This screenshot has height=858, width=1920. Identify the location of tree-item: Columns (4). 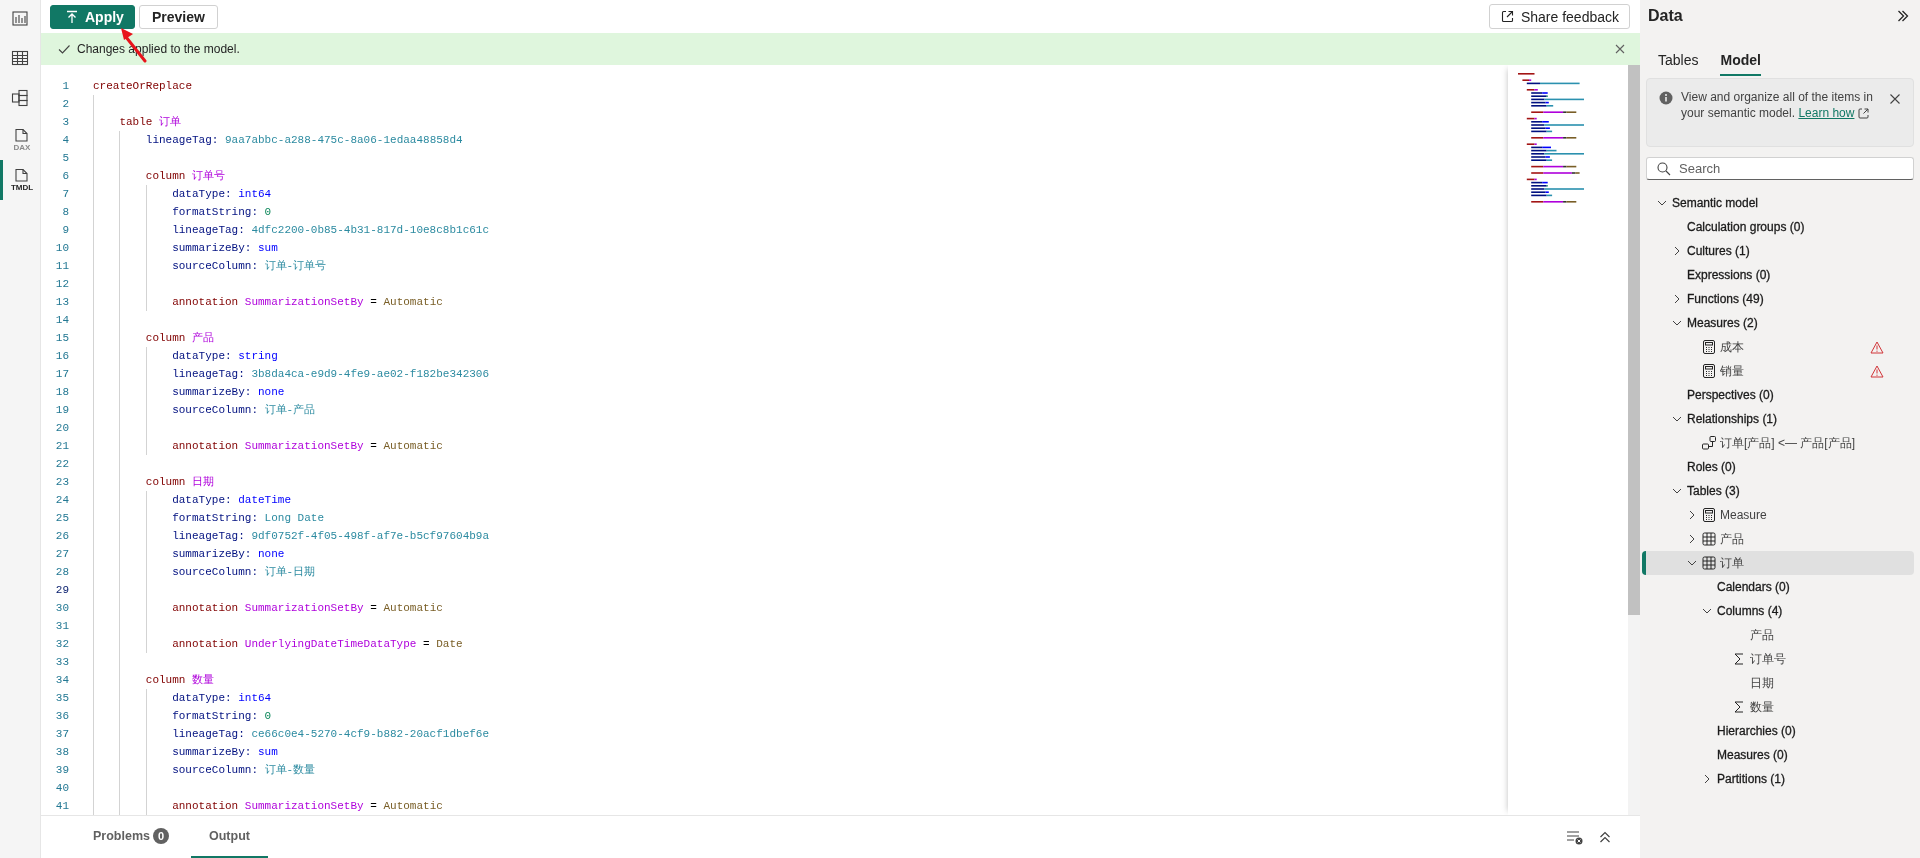
(1778, 611).